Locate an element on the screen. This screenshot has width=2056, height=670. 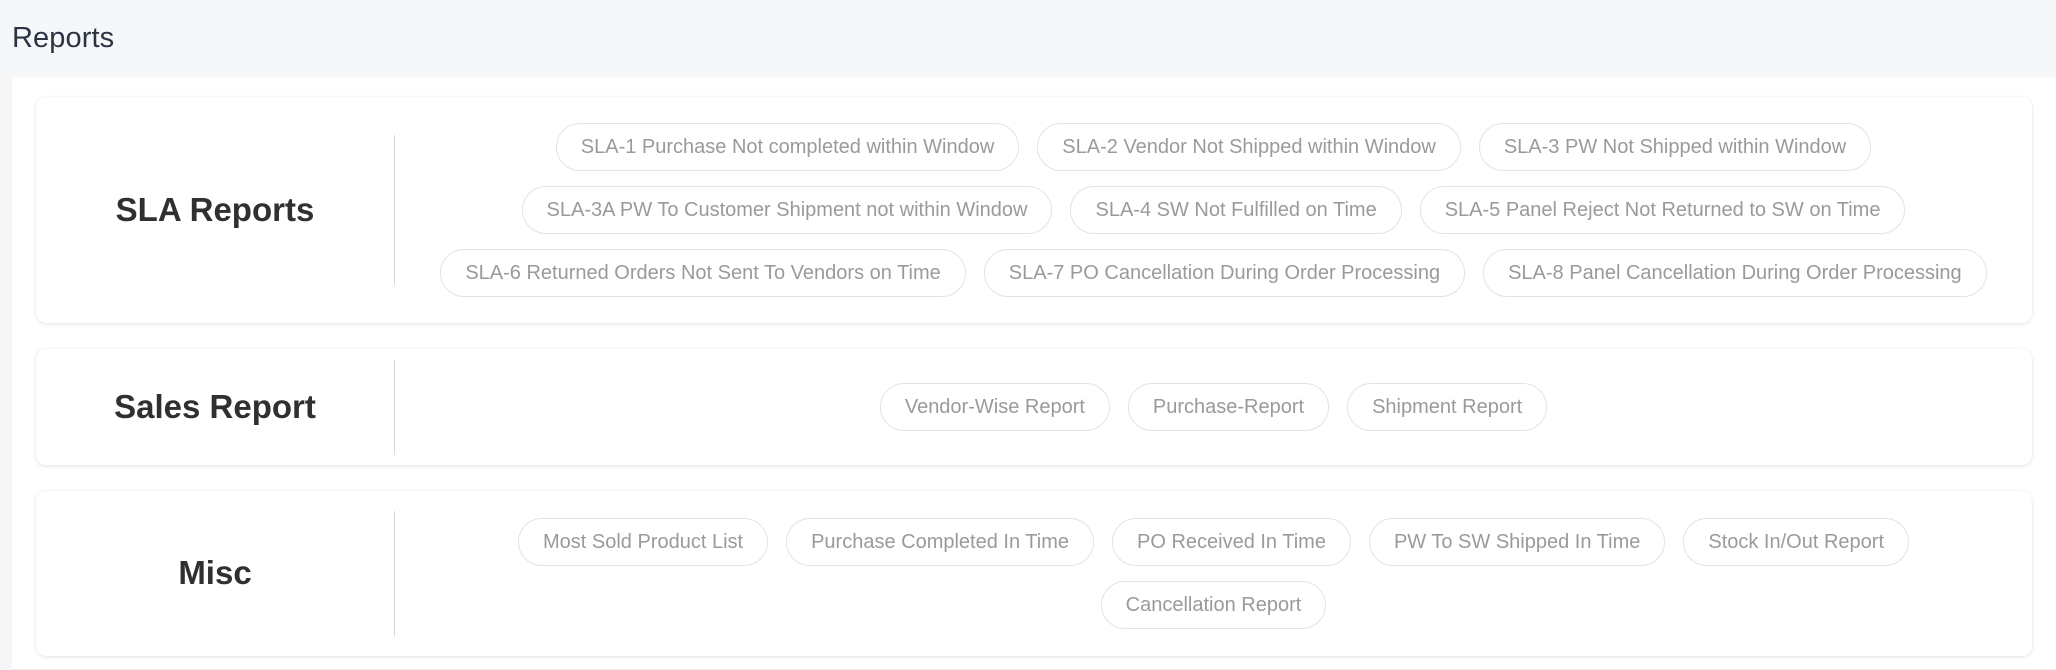
report-chip-vendor-wise-report: Vendor-Wise Report is located at coordinates (994, 407).